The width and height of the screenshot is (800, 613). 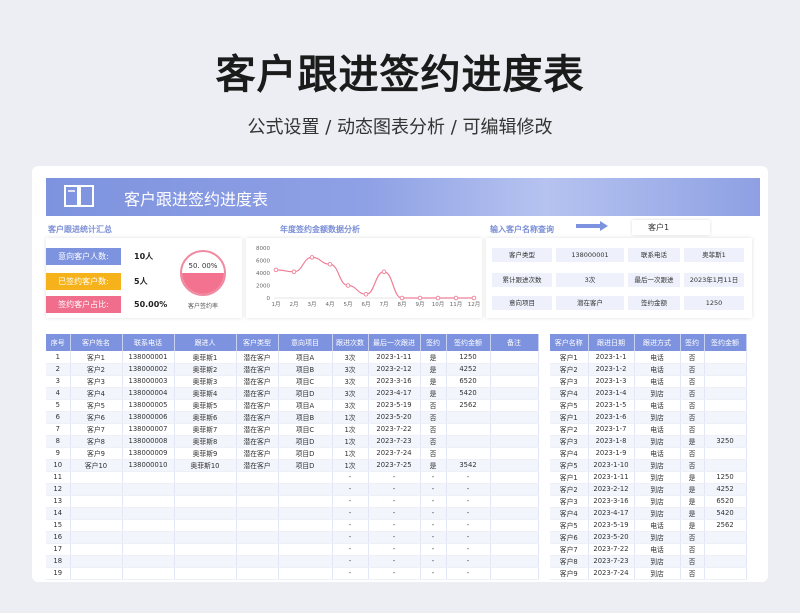 I want to click on column-header: 客户类型, so click(x=257, y=342).